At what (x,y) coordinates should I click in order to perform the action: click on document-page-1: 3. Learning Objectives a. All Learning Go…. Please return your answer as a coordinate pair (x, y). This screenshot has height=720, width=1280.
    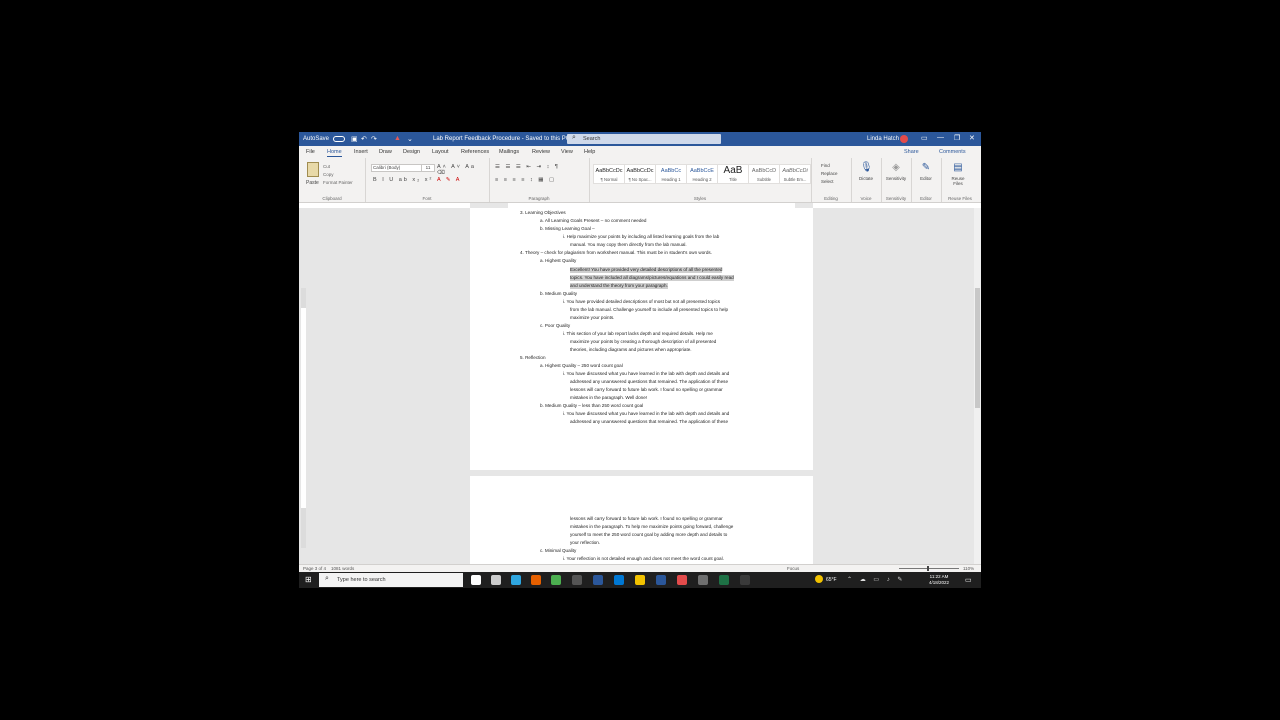
    Looking at the image, I should click on (641, 339).